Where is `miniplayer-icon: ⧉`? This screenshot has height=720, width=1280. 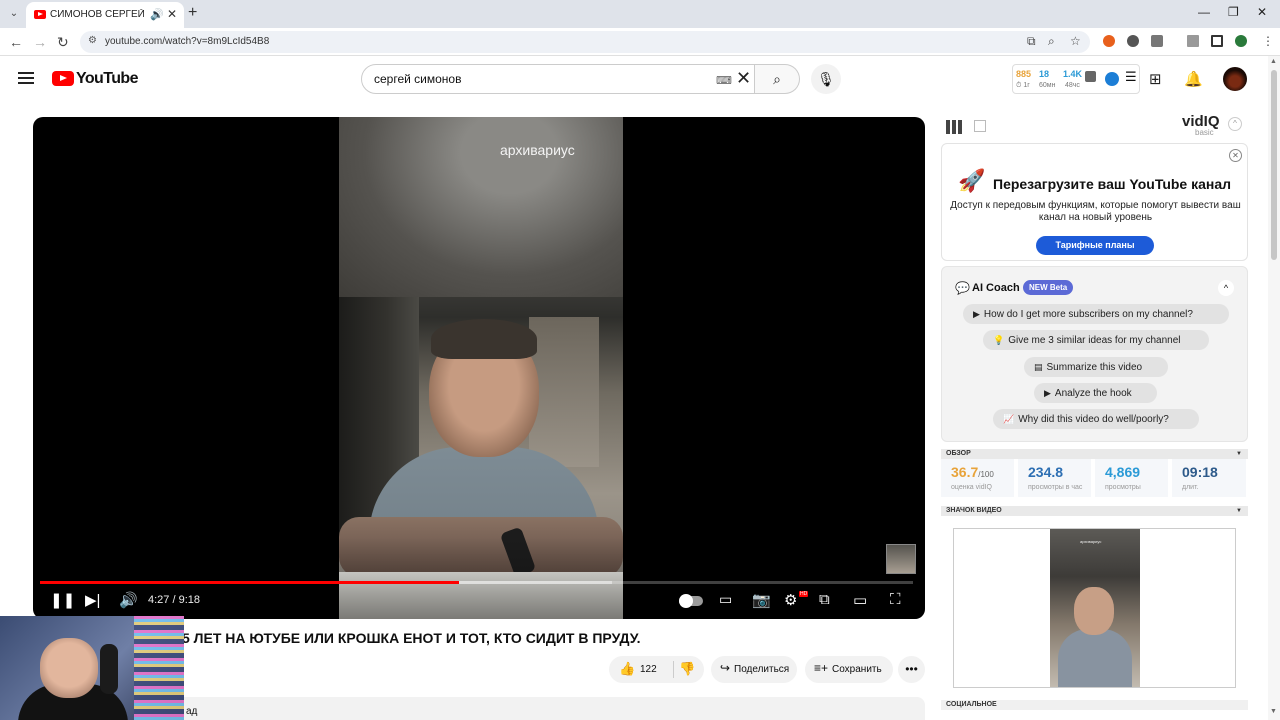
miniplayer-icon: ⧉ is located at coordinates (824, 599).